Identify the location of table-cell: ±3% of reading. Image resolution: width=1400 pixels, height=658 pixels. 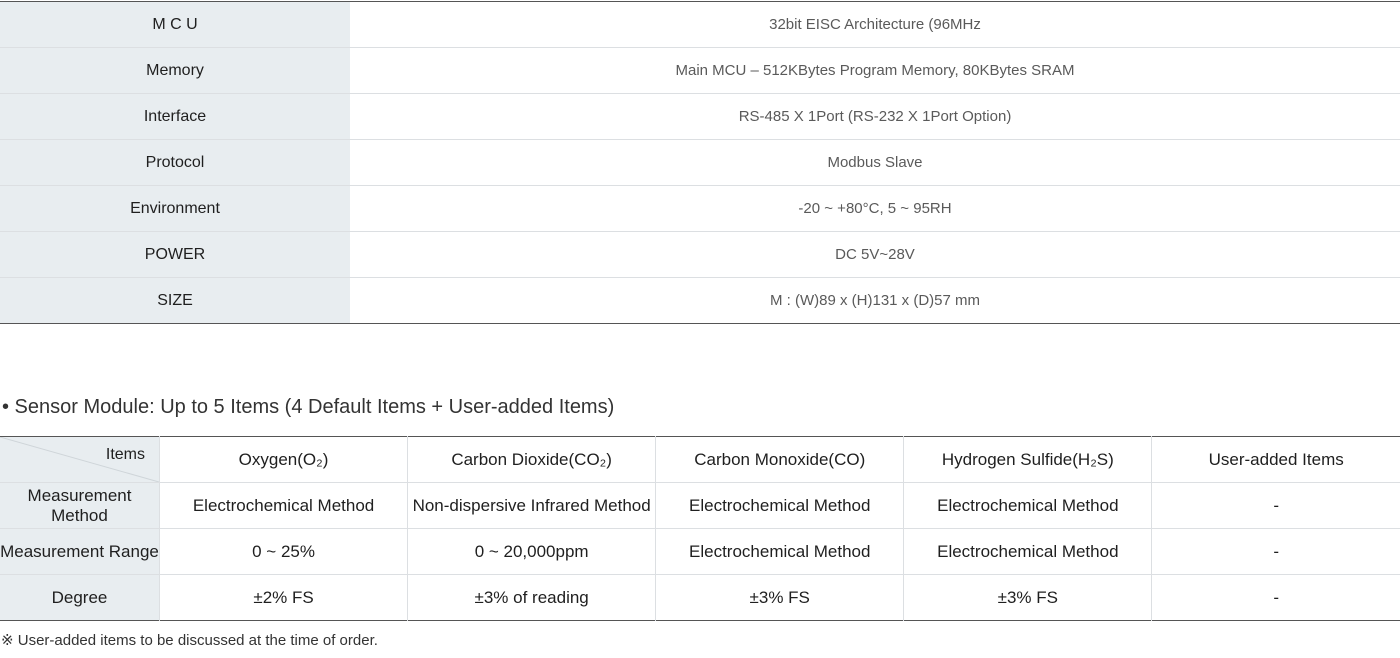
(532, 597).